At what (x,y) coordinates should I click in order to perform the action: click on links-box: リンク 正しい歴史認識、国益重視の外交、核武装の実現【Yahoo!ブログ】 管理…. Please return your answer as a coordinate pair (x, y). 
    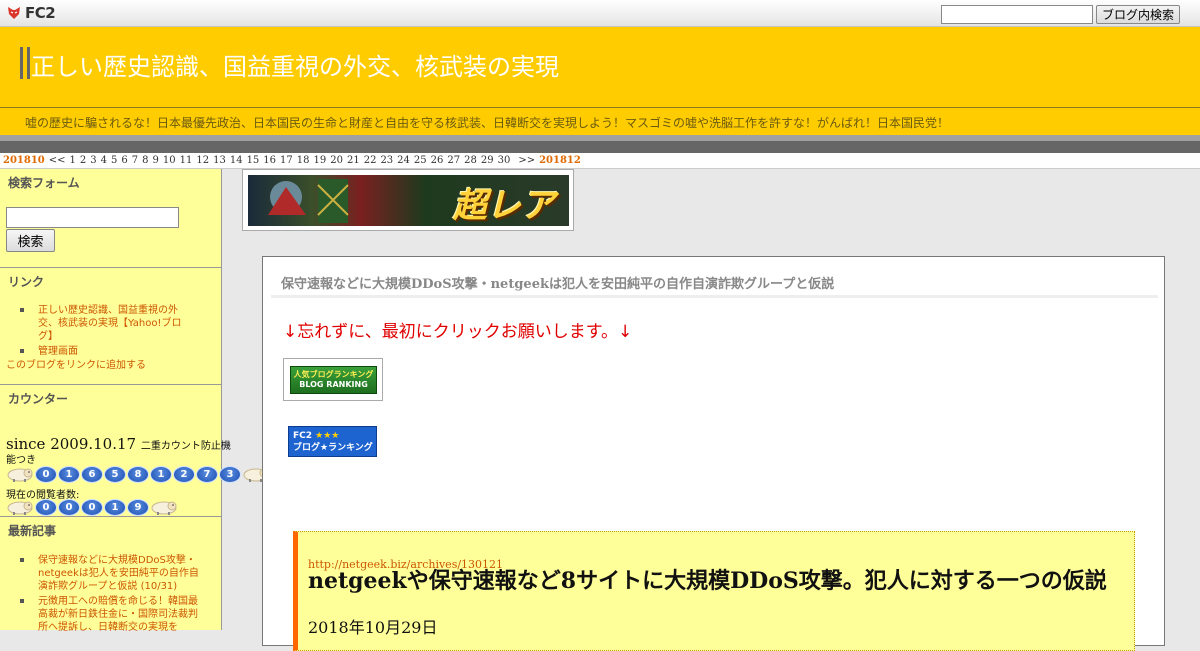
    Looking at the image, I should click on (111, 326).